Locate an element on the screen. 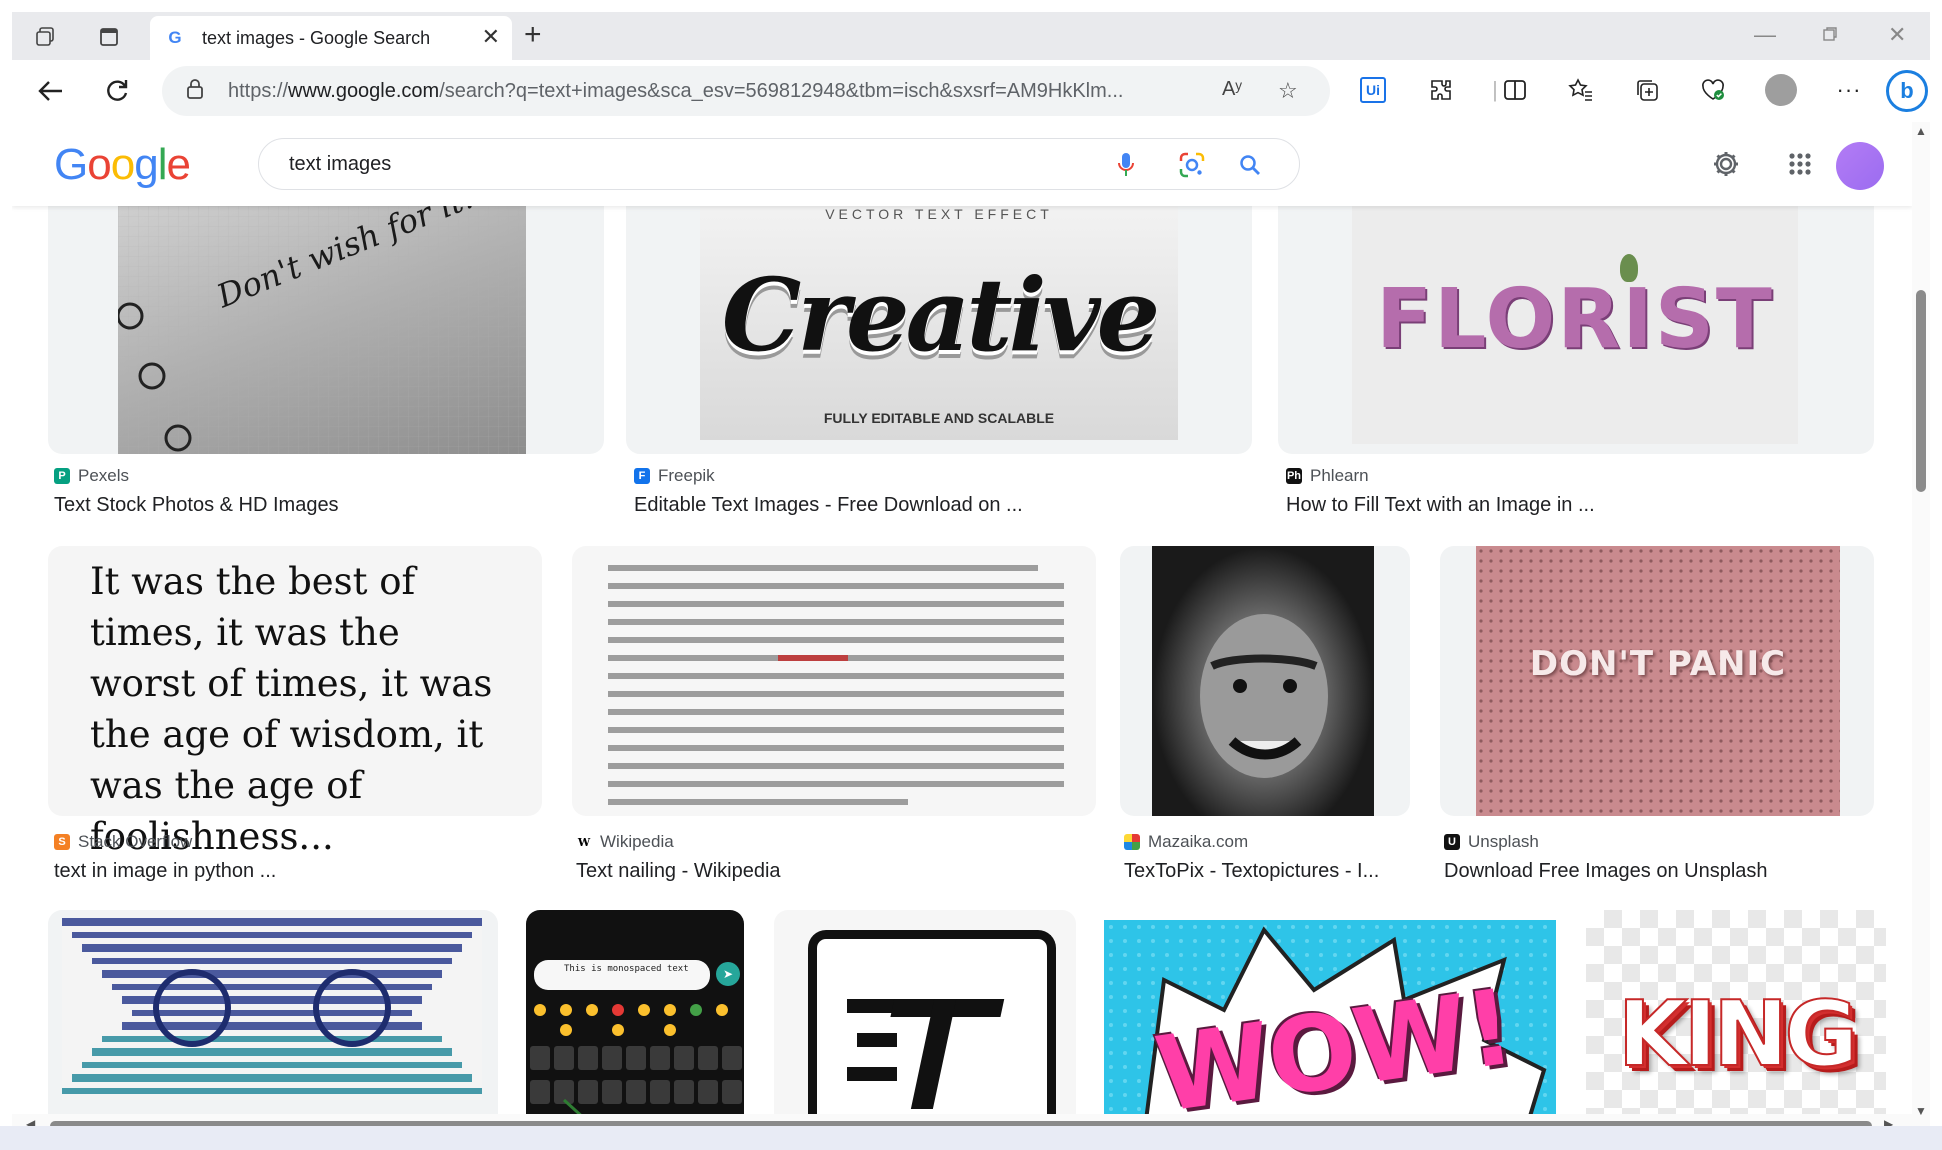 The width and height of the screenshot is (1942, 1150). google-apps-icon is located at coordinates (1800, 164).